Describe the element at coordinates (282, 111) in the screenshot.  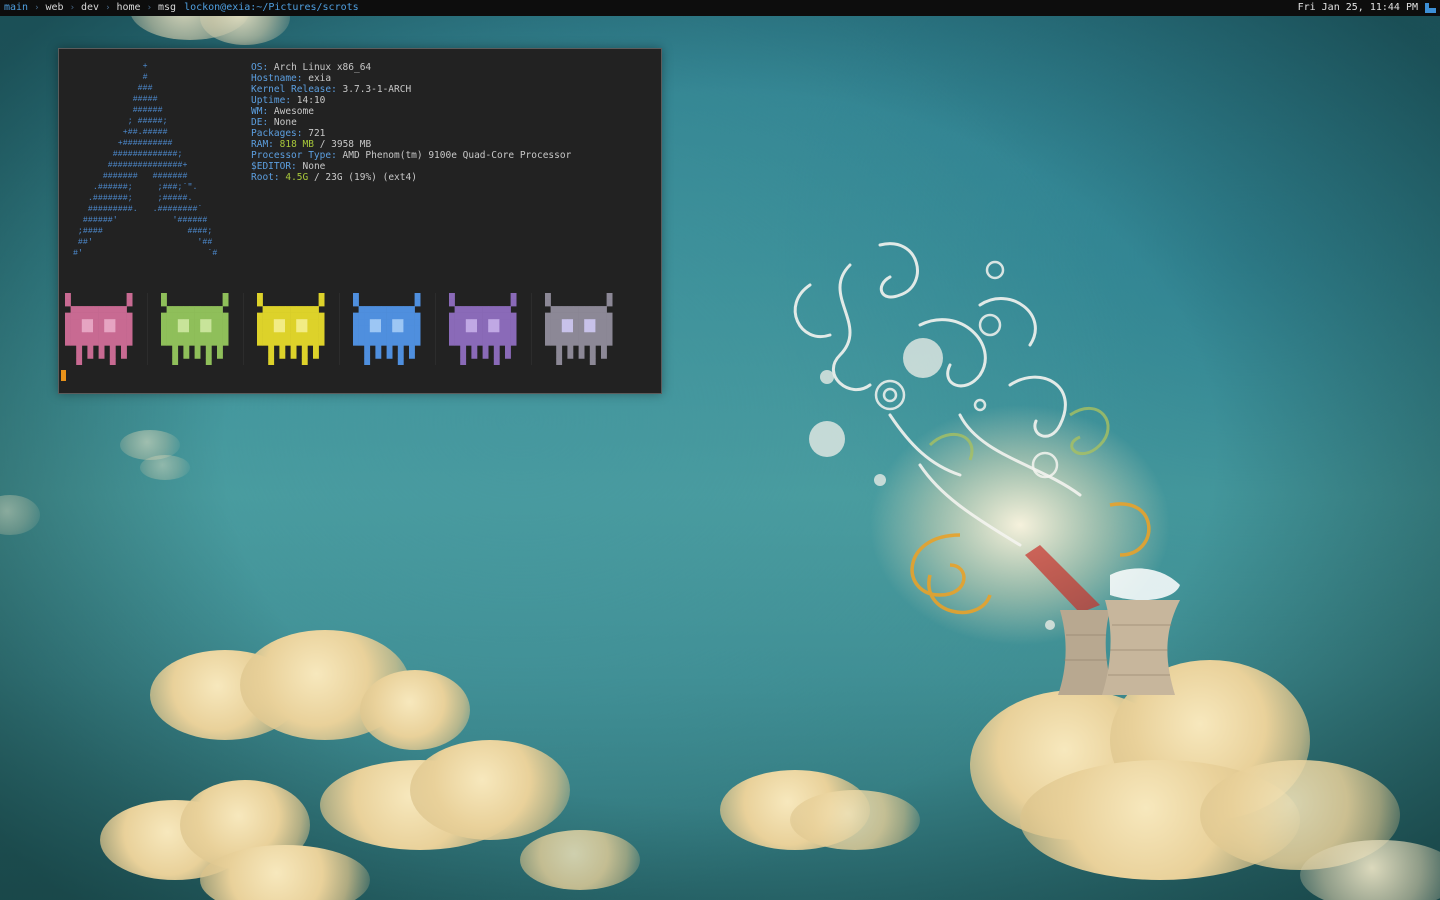
I see `info-wm: WM: Awesome` at that location.